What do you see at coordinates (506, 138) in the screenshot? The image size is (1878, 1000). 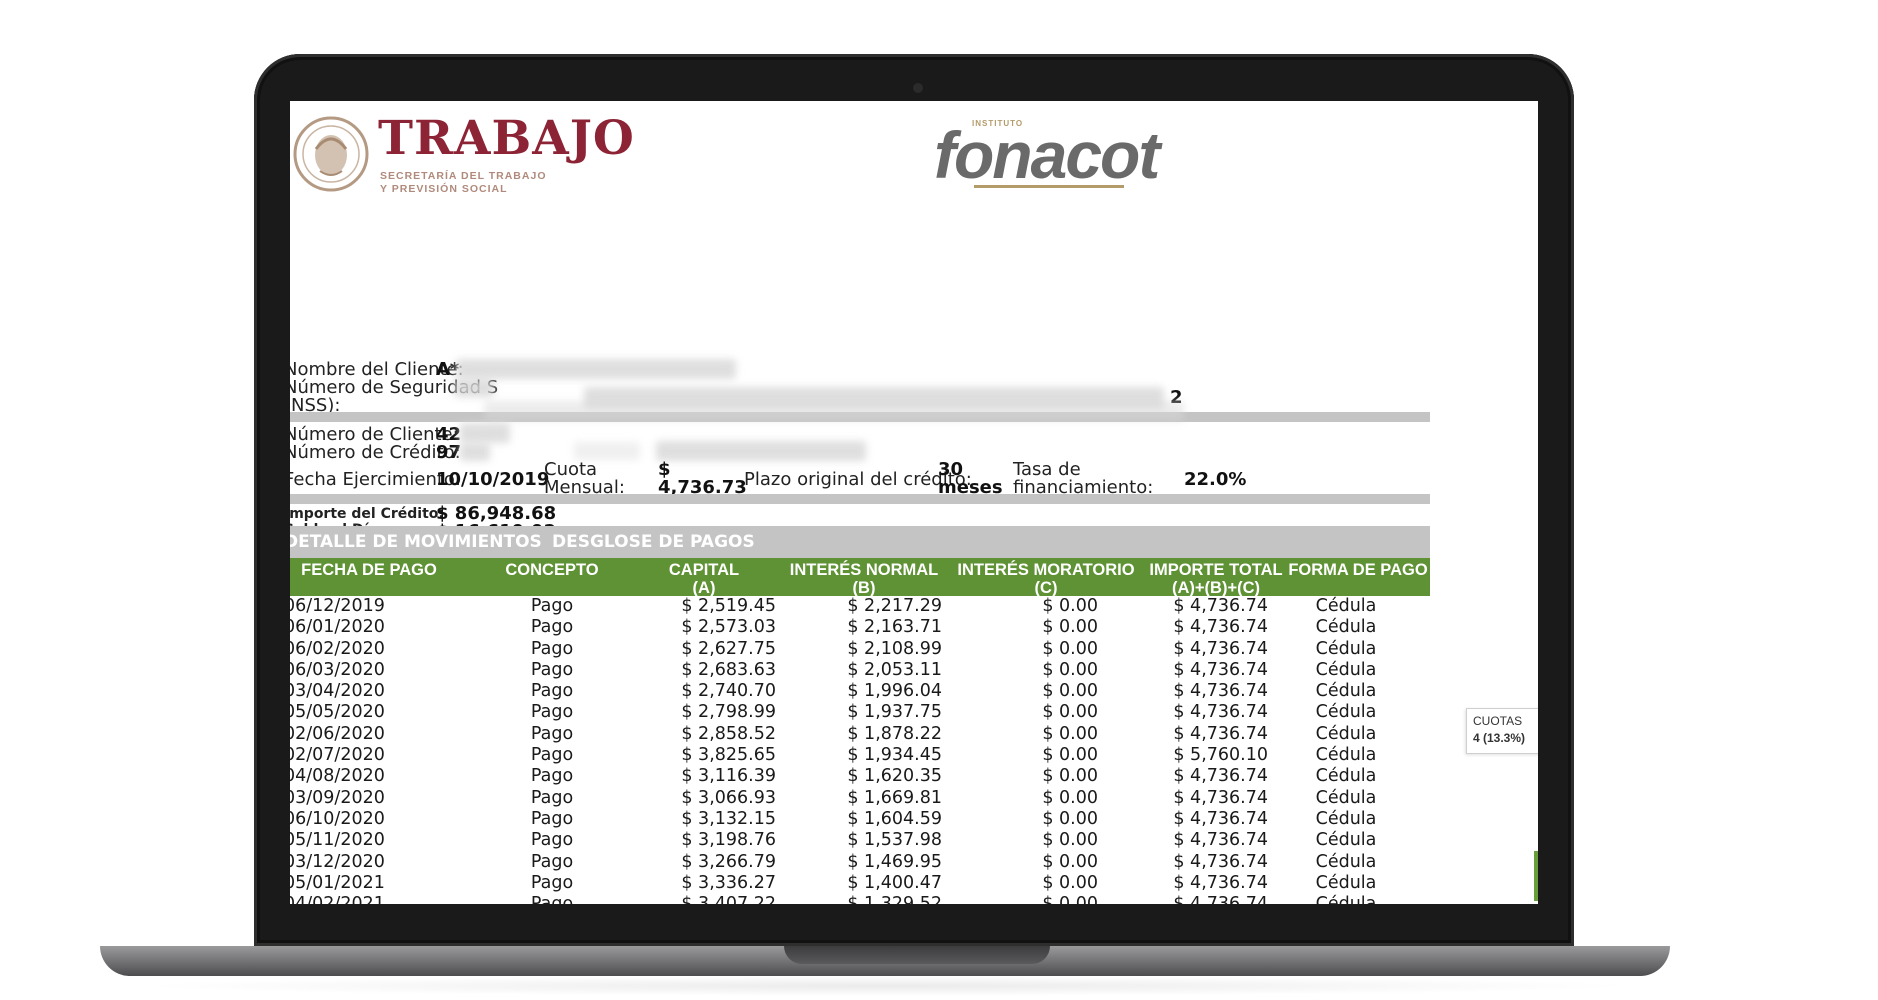 I see `trabajo-logo-title: TRABAJO` at bounding box center [506, 138].